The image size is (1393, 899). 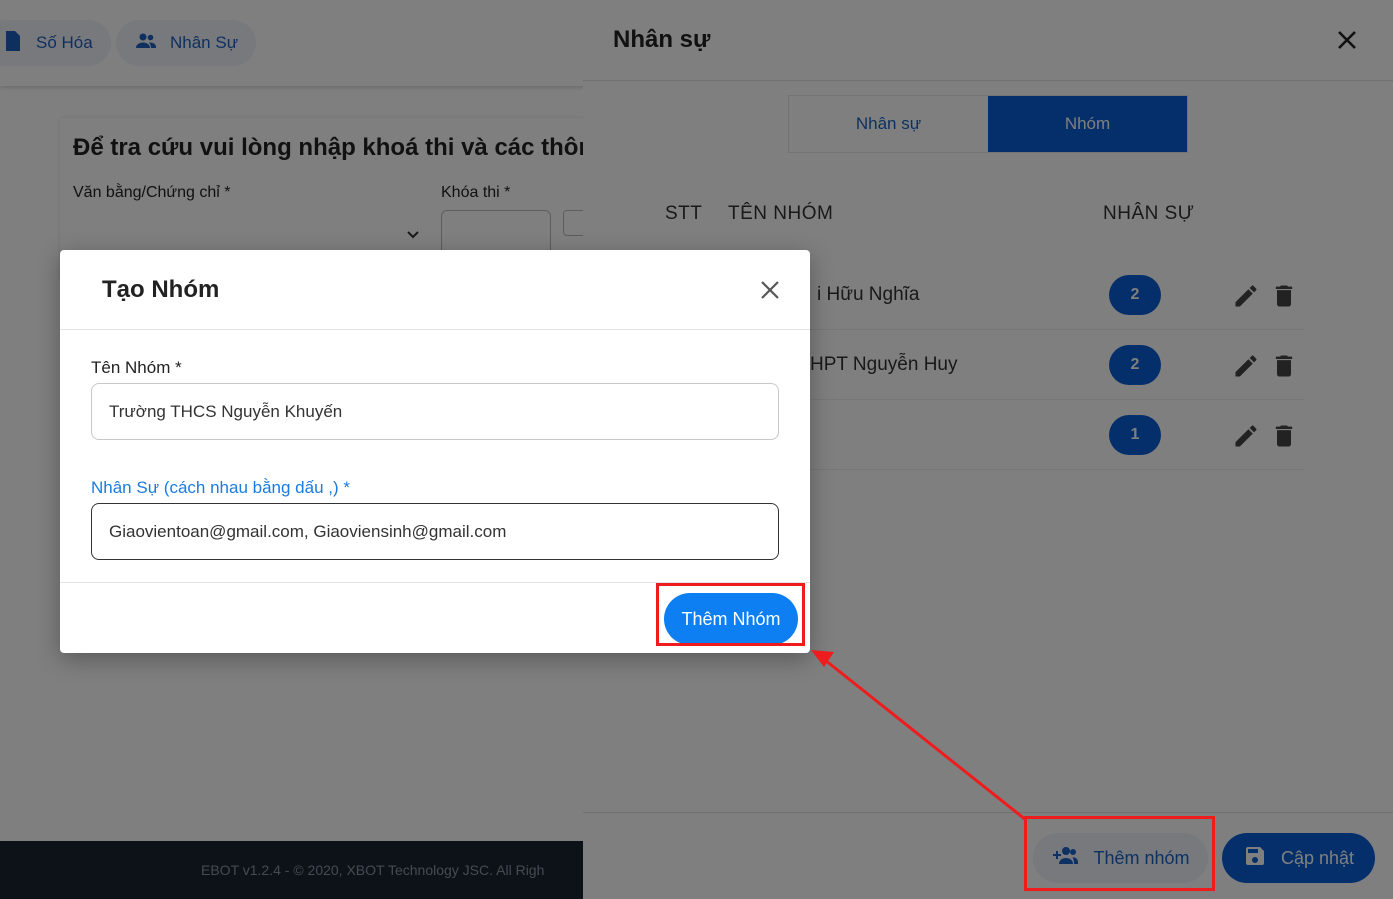 What do you see at coordinates (1149, 213) in the screenshot?
I see `column-header-members: NHÂN SỰ` at bounding box center [1149, 213].